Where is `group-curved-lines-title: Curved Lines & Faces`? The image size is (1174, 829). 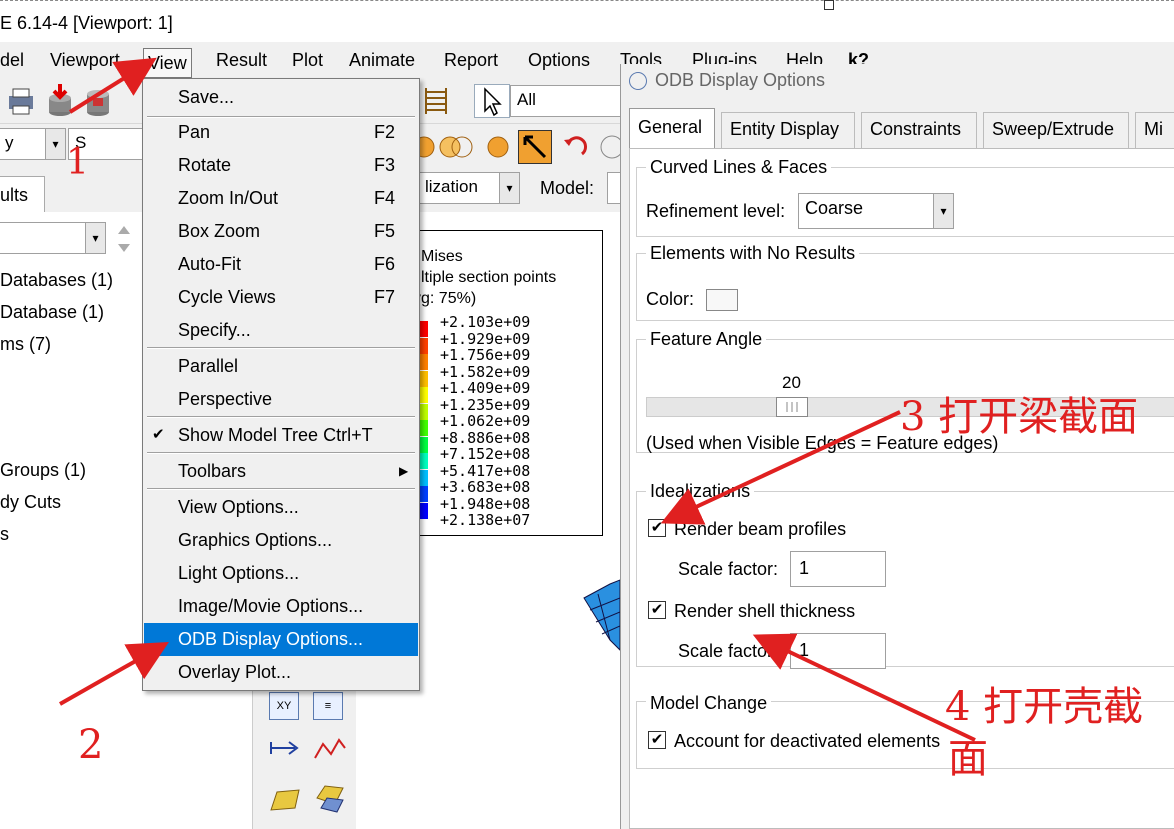 group-curved-lines-title: Curved Lines & Faces is located at coordinates (739, 167).